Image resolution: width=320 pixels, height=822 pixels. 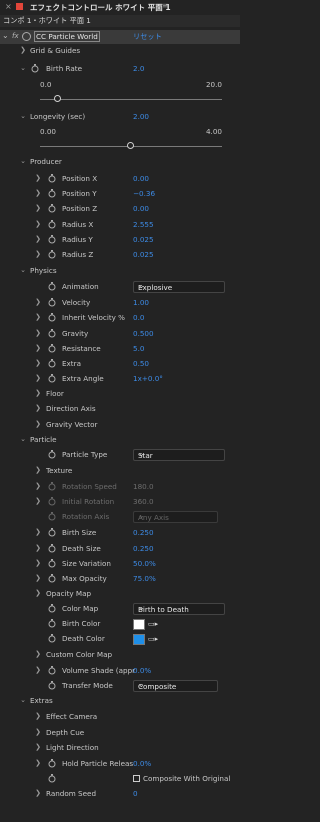 I want to click on velocity-value: 1.00, so click(x=141, y=302).